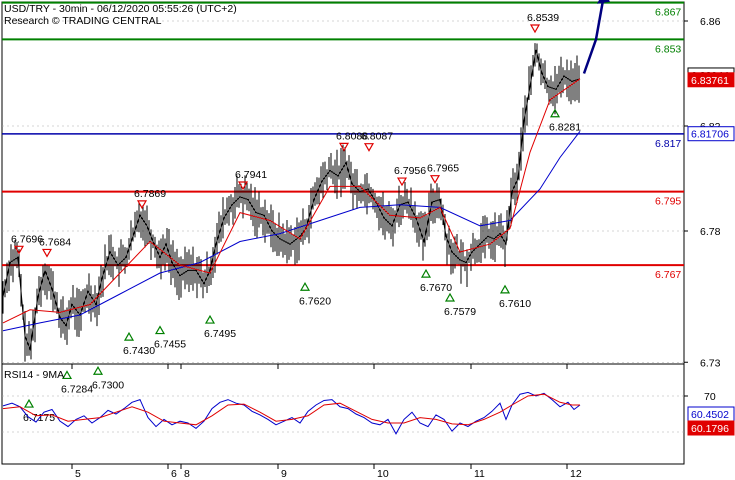  What do you see at coordinates (174, 474) in the screenshot?
I see `x-tick-label: 6` at bounding box center [174, 474].